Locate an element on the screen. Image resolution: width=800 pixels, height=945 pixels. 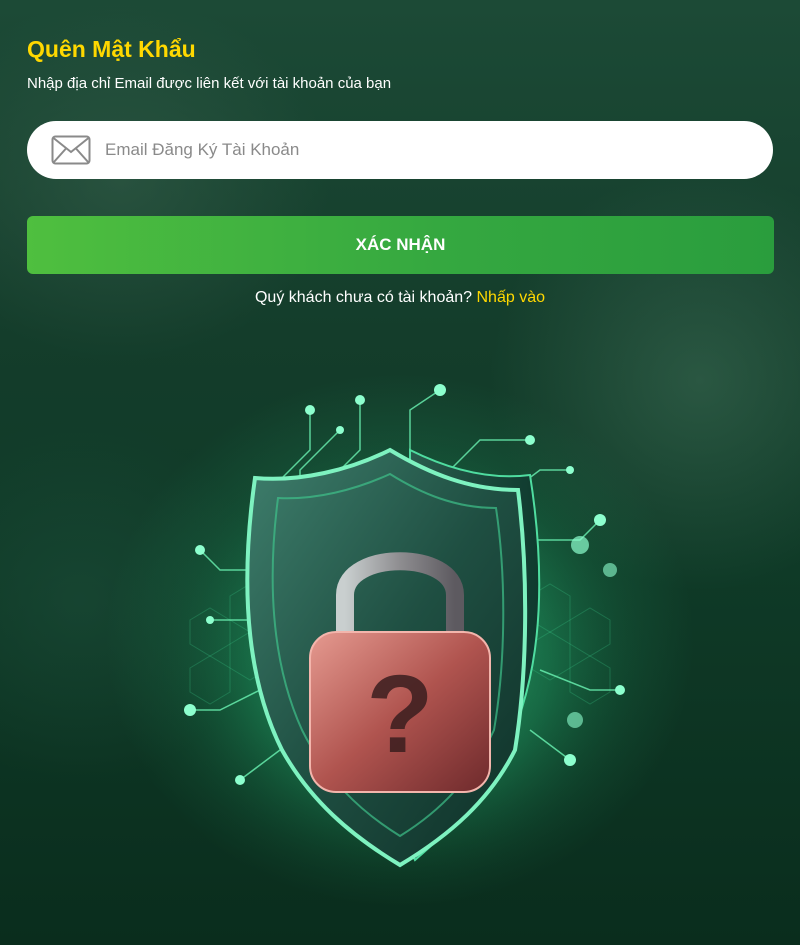
email-input is located at coordinates (438, 150).